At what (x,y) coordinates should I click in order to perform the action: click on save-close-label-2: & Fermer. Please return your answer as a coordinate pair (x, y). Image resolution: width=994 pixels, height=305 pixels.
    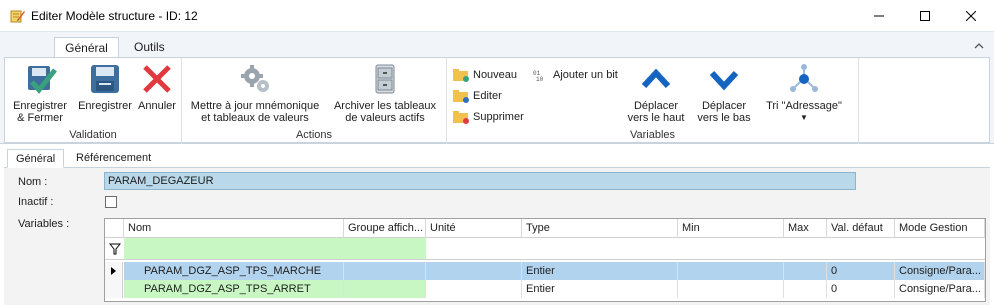
    Looking at the image, I should click on (40, 118).